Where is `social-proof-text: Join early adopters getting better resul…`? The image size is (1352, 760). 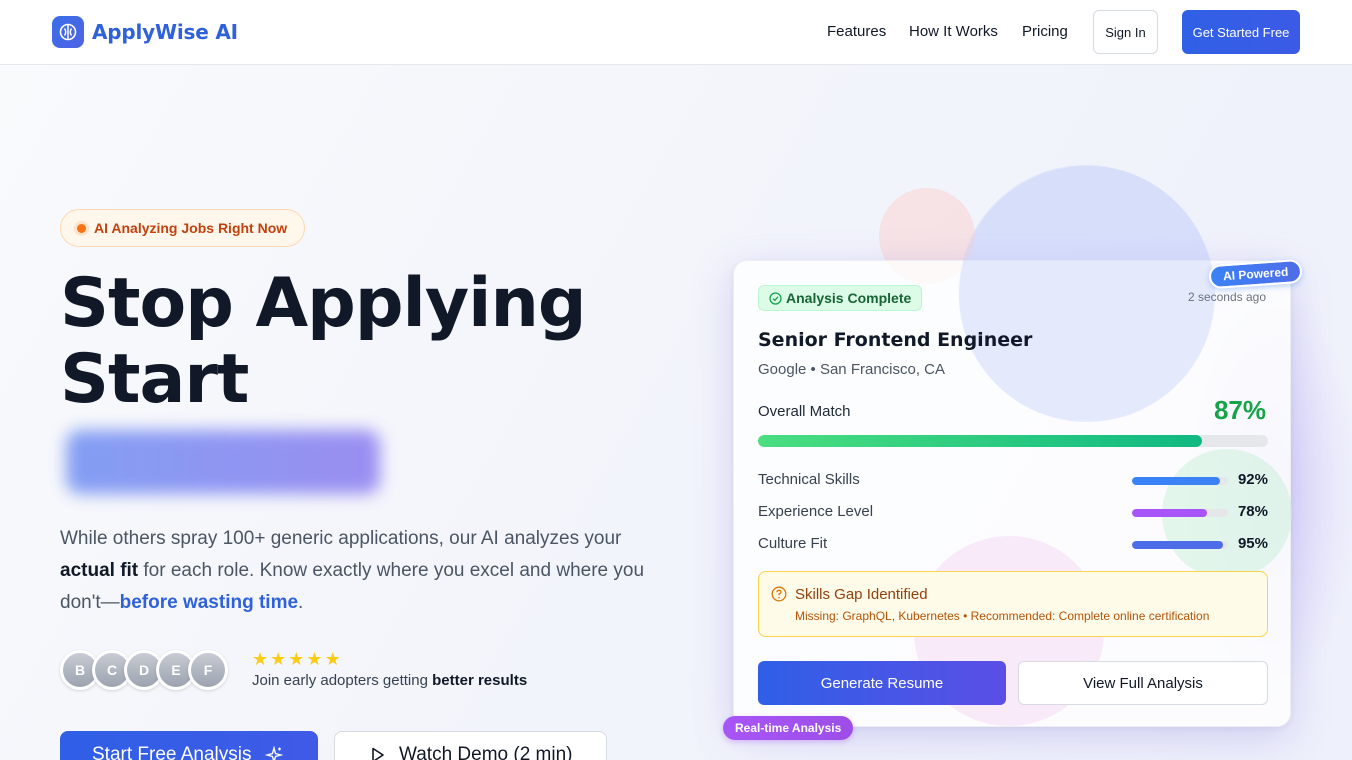
social-proof-text: Join early adopters getting better resul… is located at coordinates (389, 680).